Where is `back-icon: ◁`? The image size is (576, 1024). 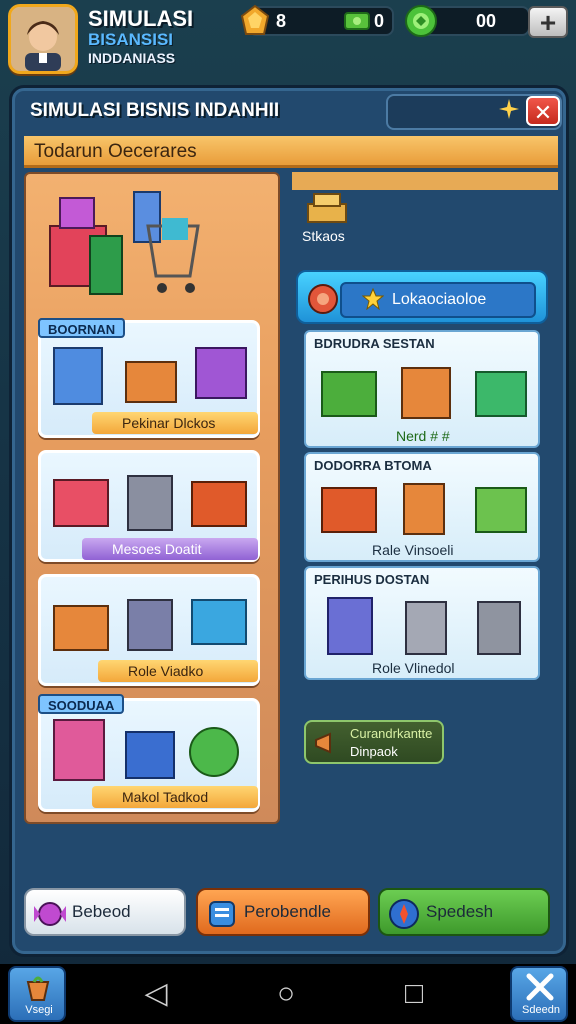
back-icon: ◁ is located at coordinates (156, 994).